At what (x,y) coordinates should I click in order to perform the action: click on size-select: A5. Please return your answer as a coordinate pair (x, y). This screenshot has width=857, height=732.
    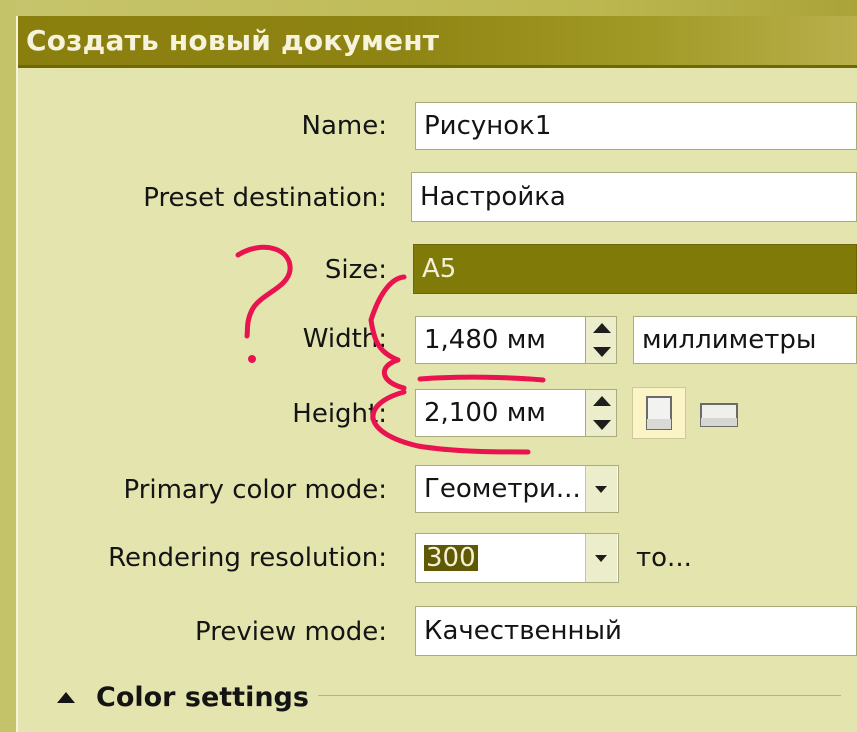
    Looking at the image, I should click on (635, 269).